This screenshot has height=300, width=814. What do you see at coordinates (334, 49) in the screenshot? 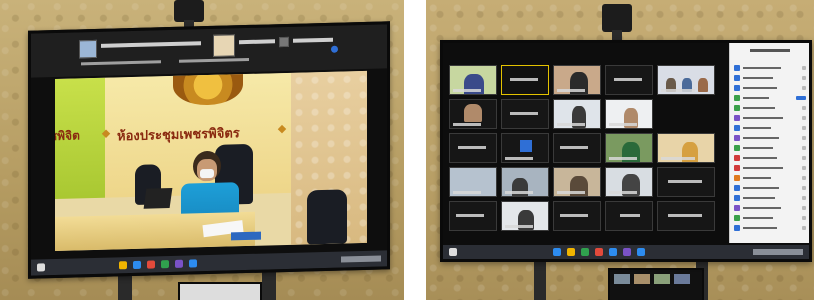
I see `settings-icon` at bounding box center [334, 49].